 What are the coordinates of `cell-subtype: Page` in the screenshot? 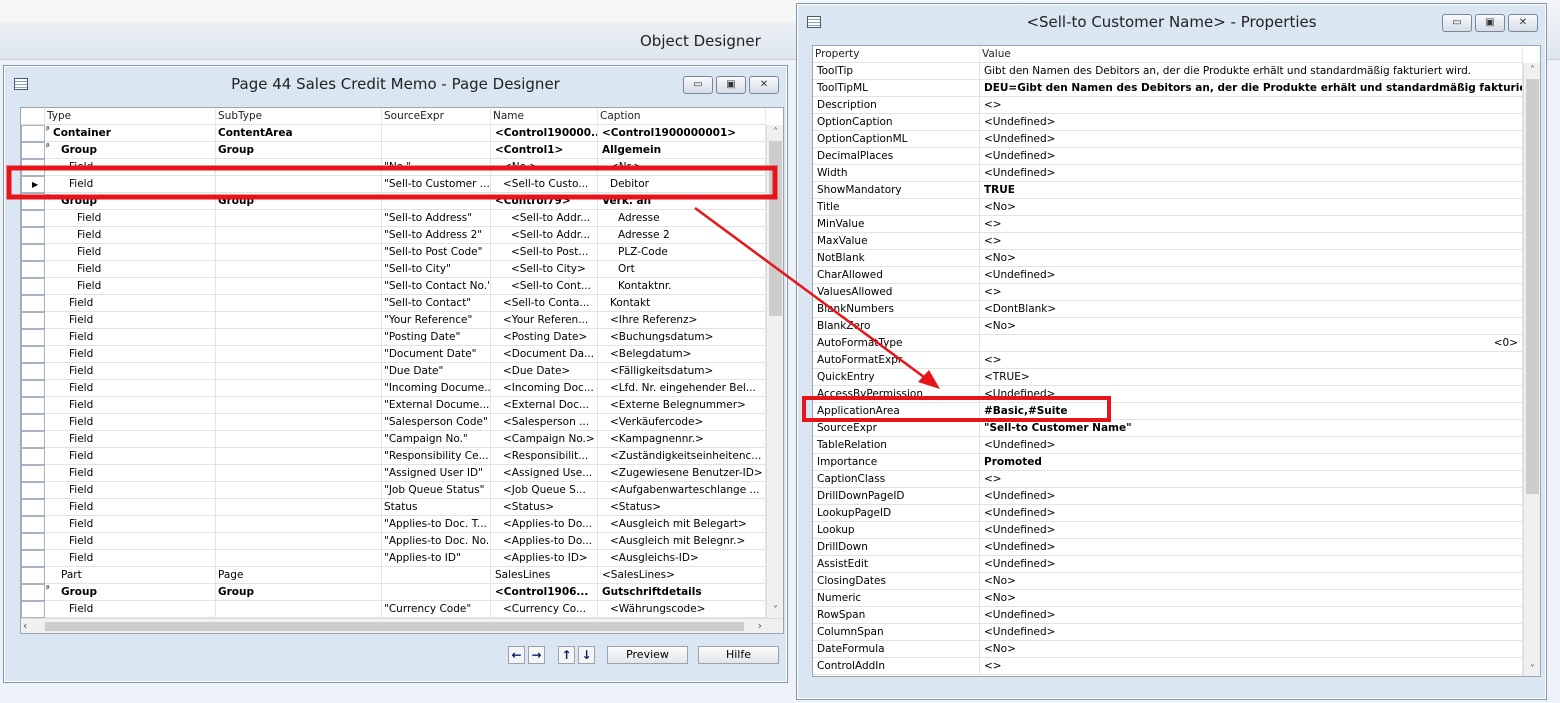 It's located at (299, 575).